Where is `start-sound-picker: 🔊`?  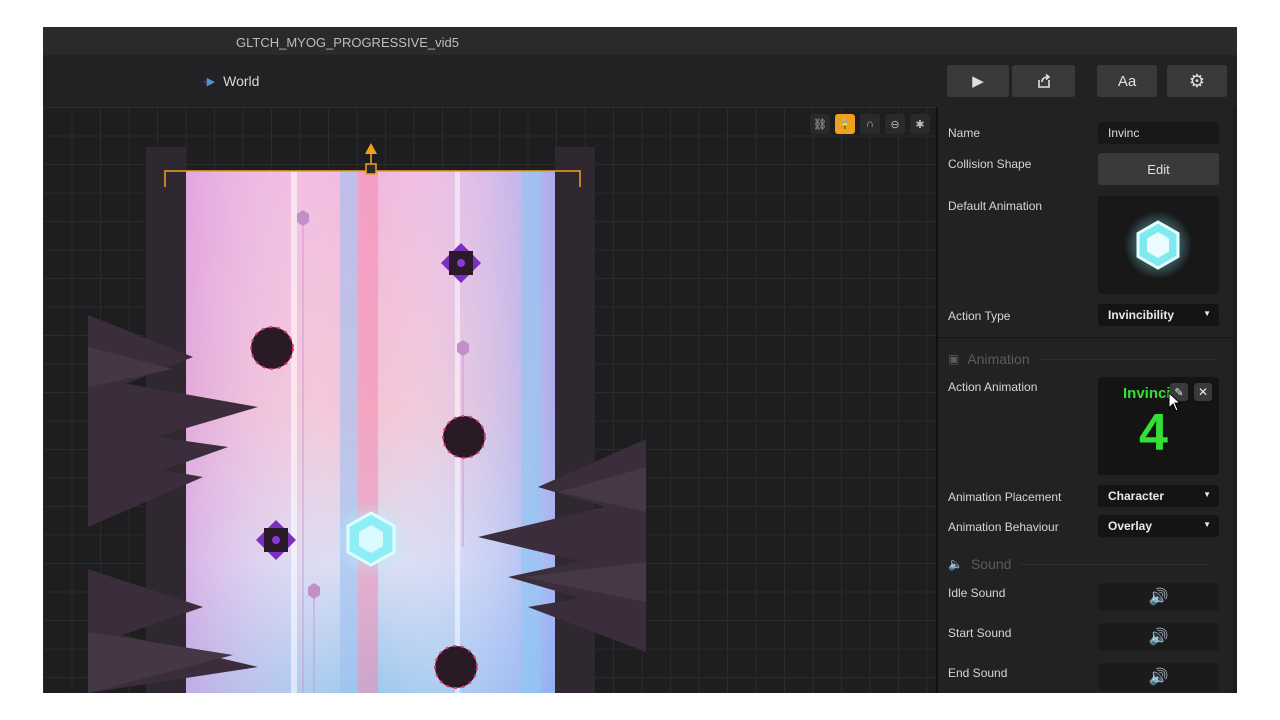 start-sound-picker: 🔊 is located at coordinates (1158, 637).